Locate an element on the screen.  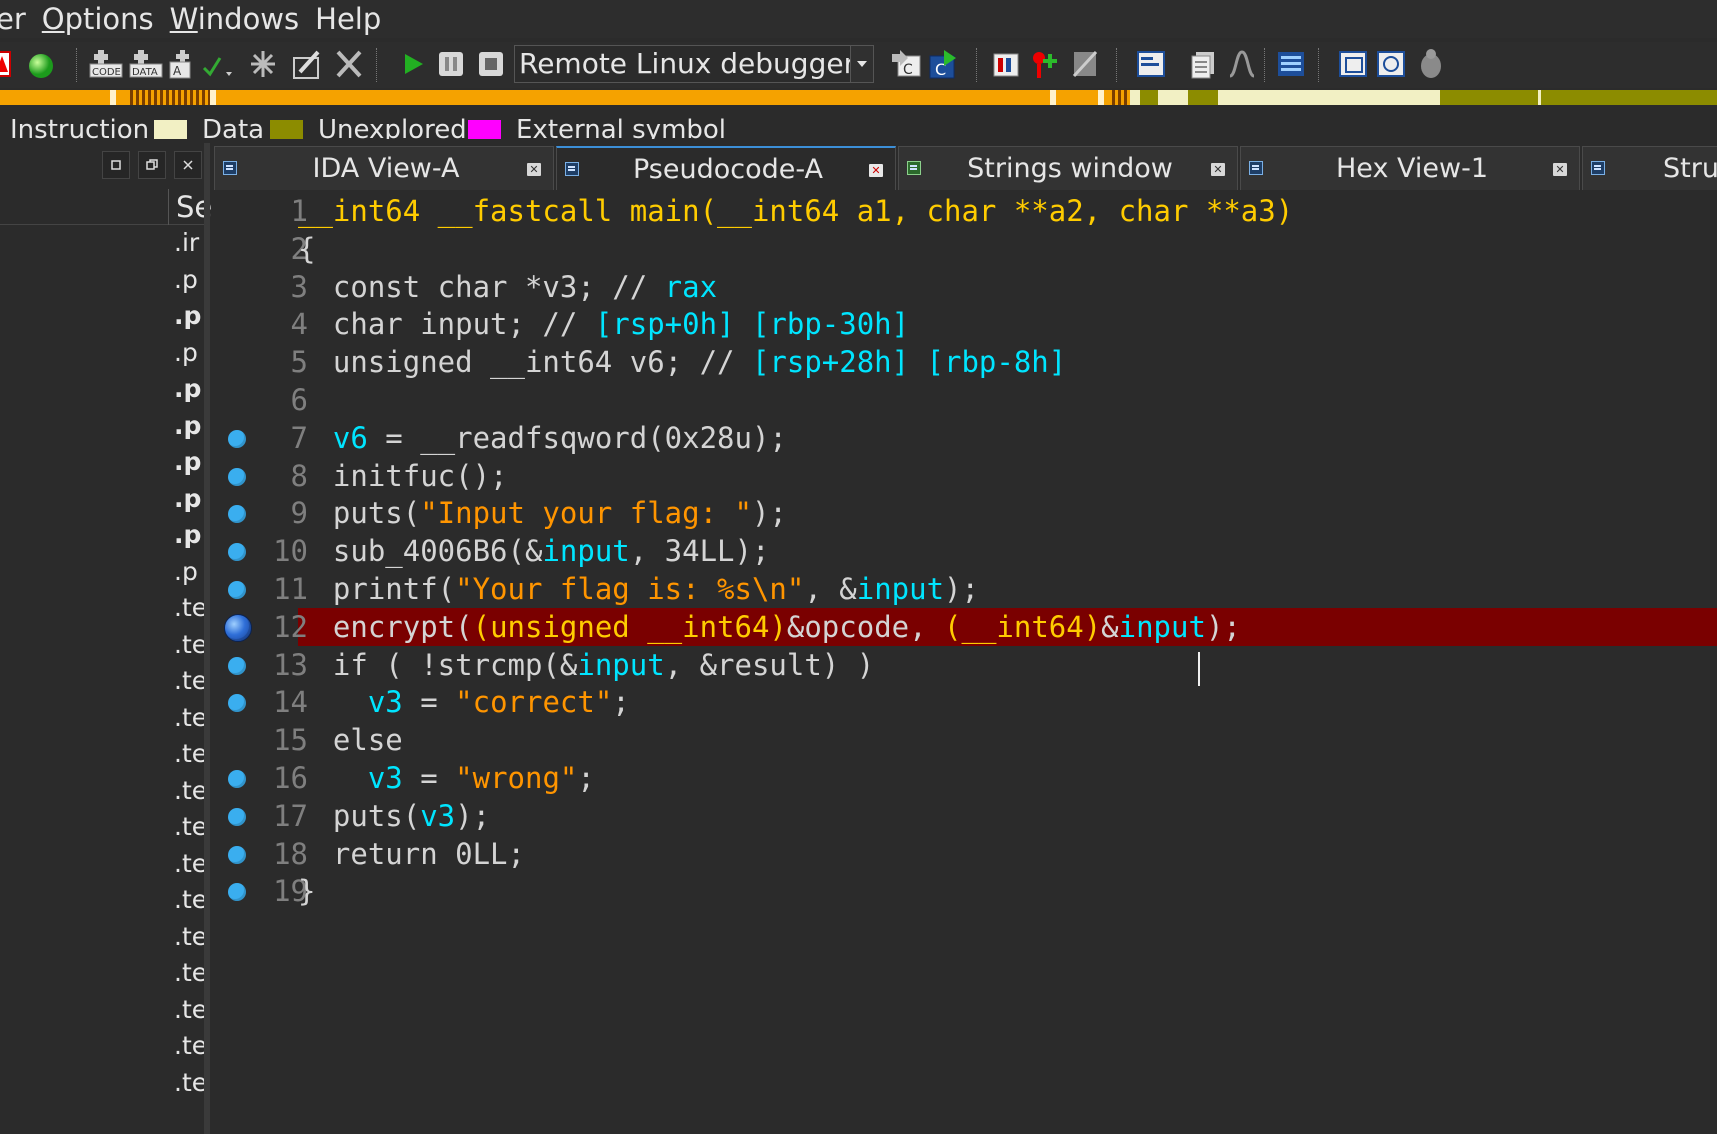
menu-windows: Windows is located at coordinates (242, 19).